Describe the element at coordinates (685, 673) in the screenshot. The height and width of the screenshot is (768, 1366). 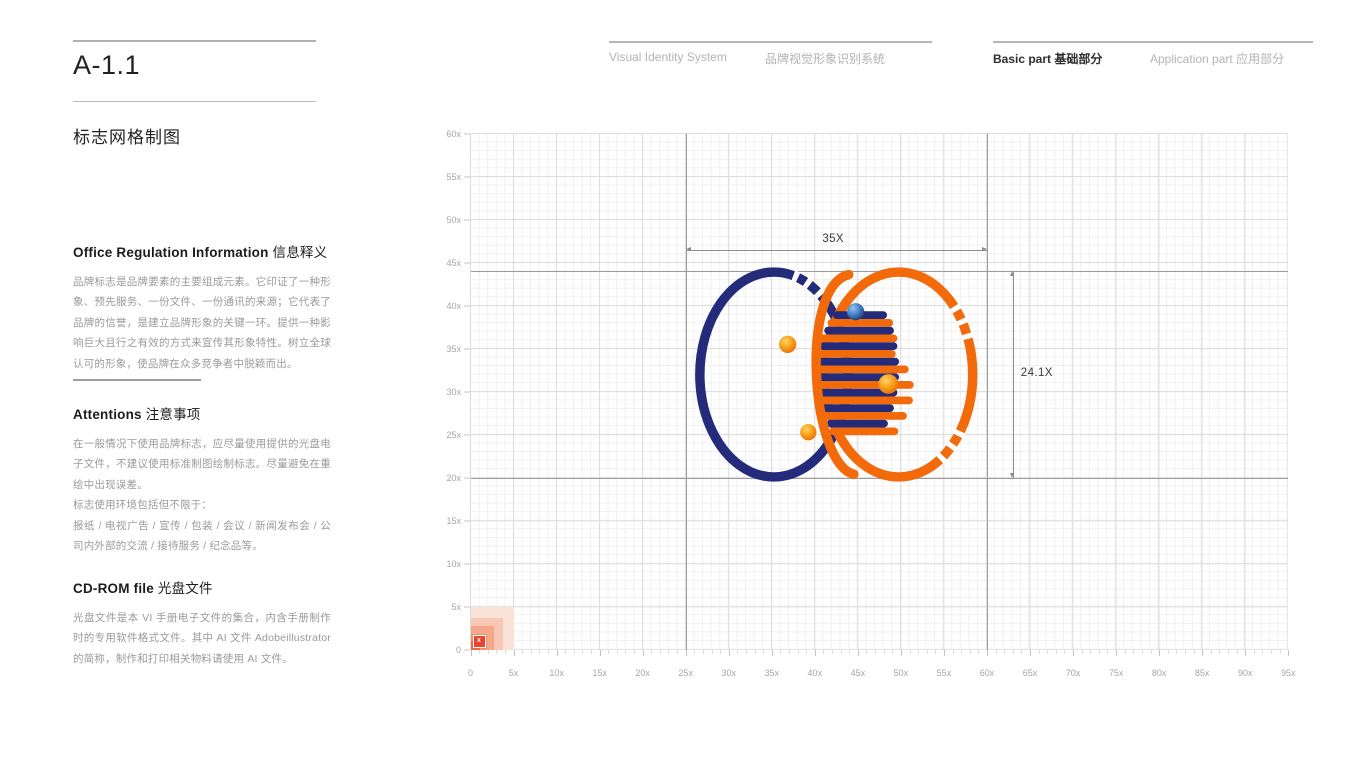
I see `x-axis-tick-label: 25x` at that location.